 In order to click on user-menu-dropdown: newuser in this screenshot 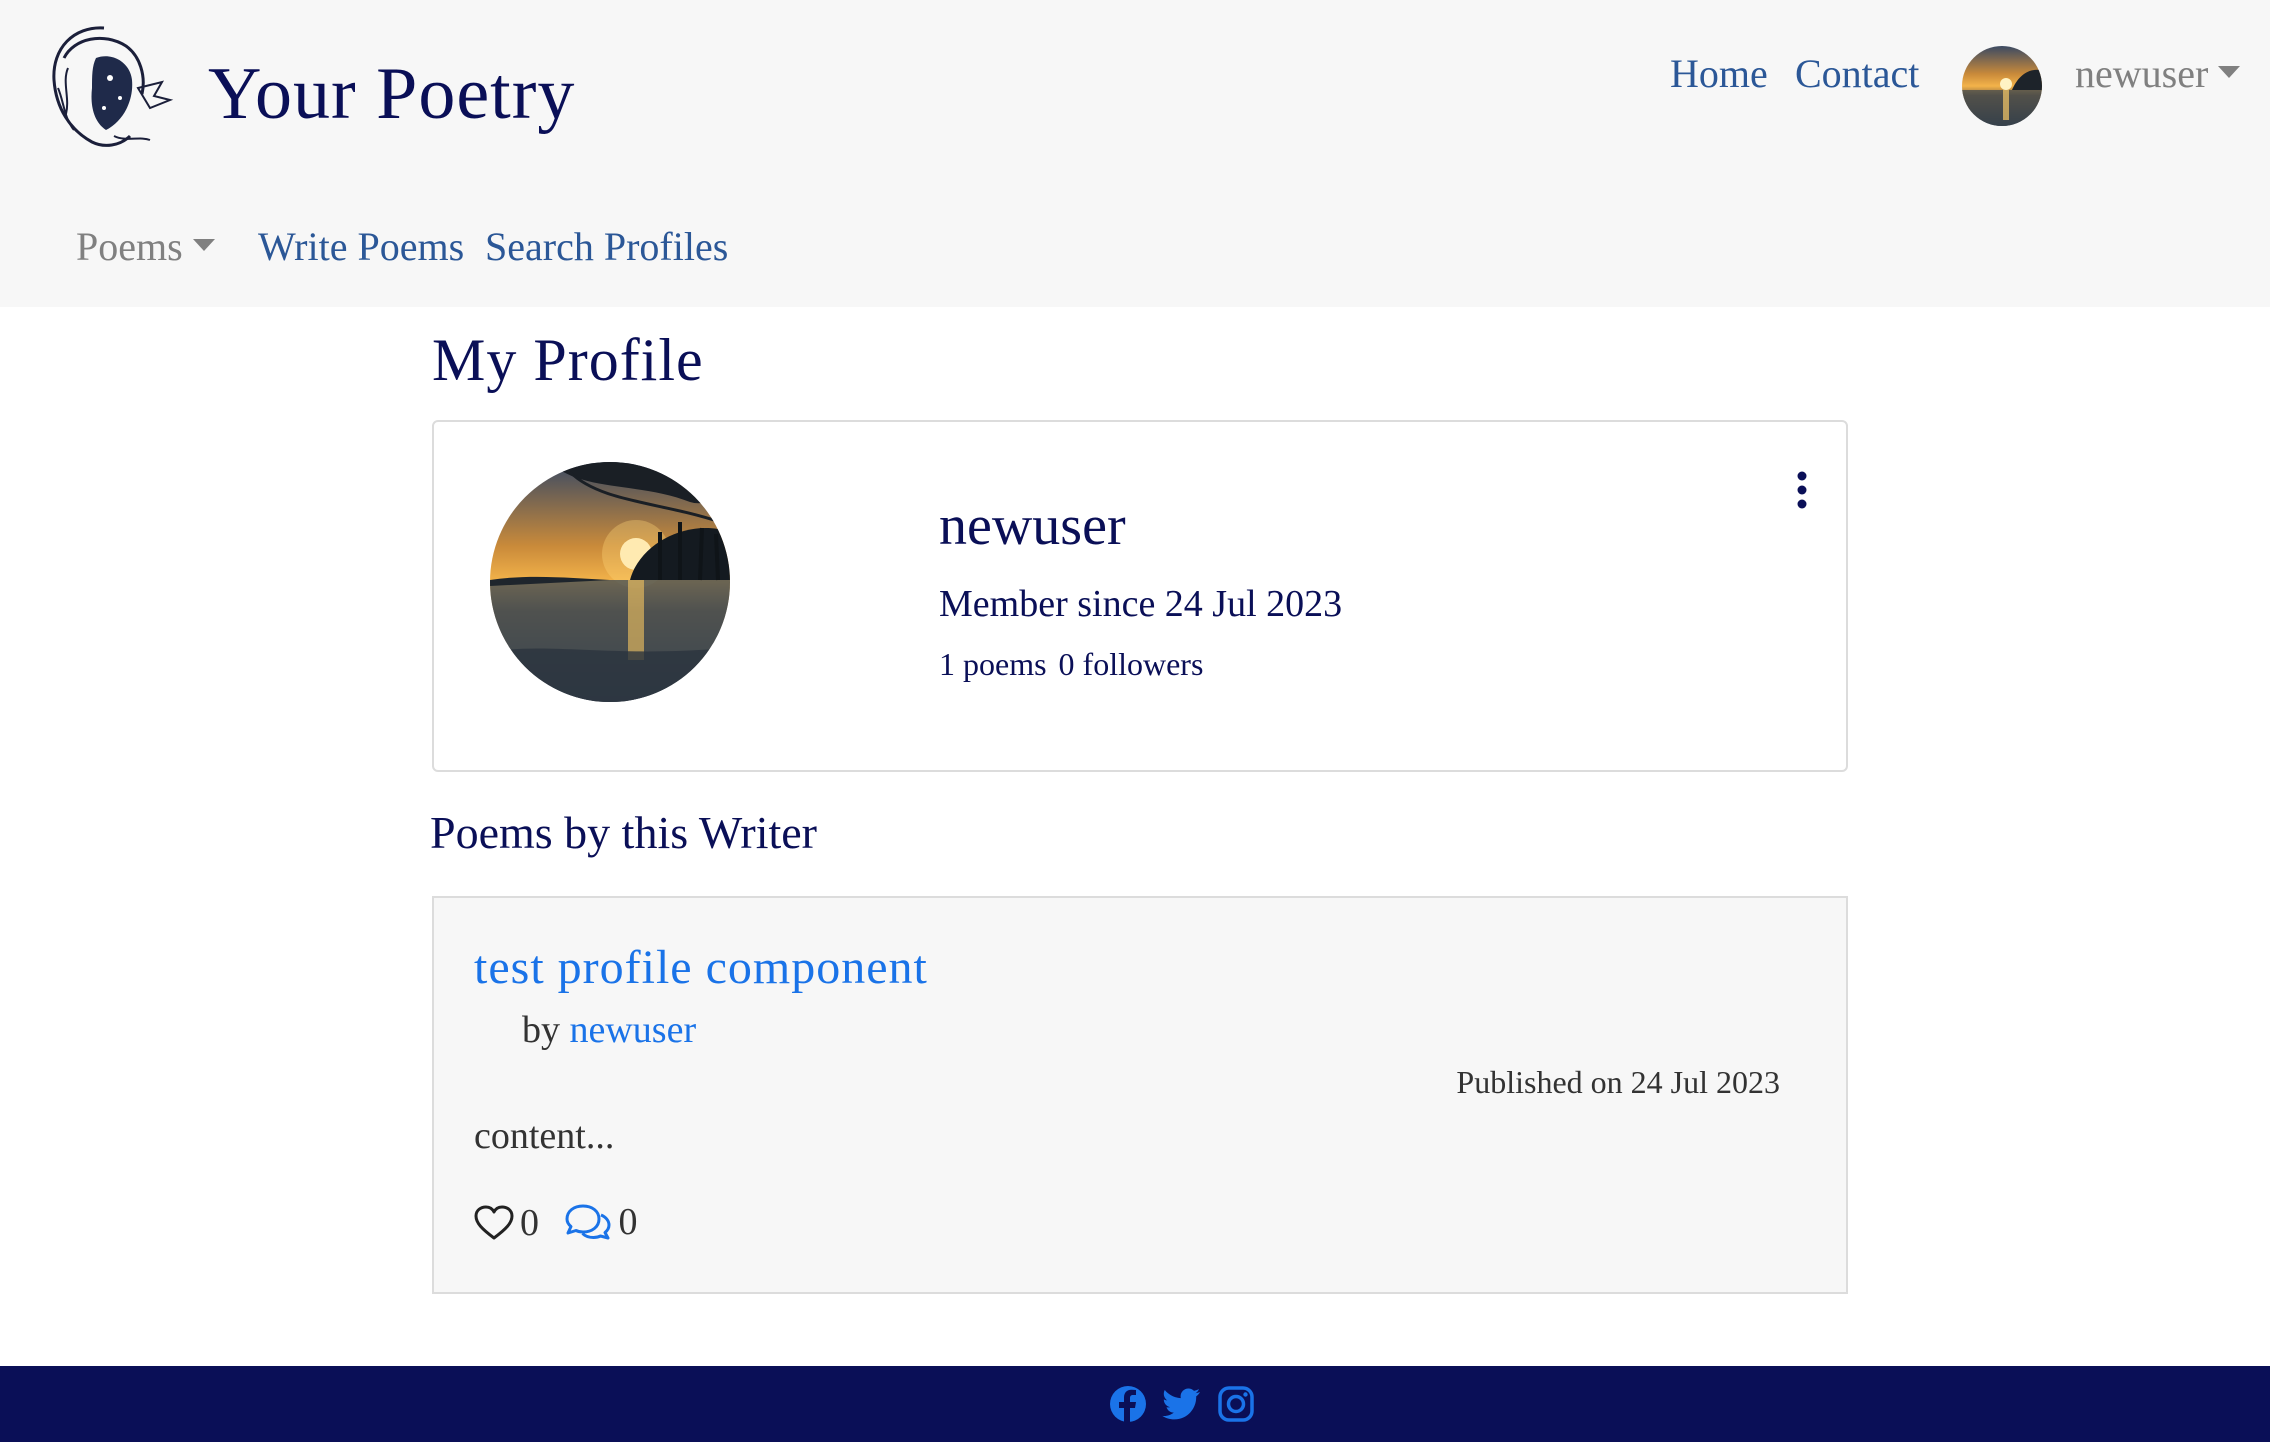, I will do `click(2158, 73)`.